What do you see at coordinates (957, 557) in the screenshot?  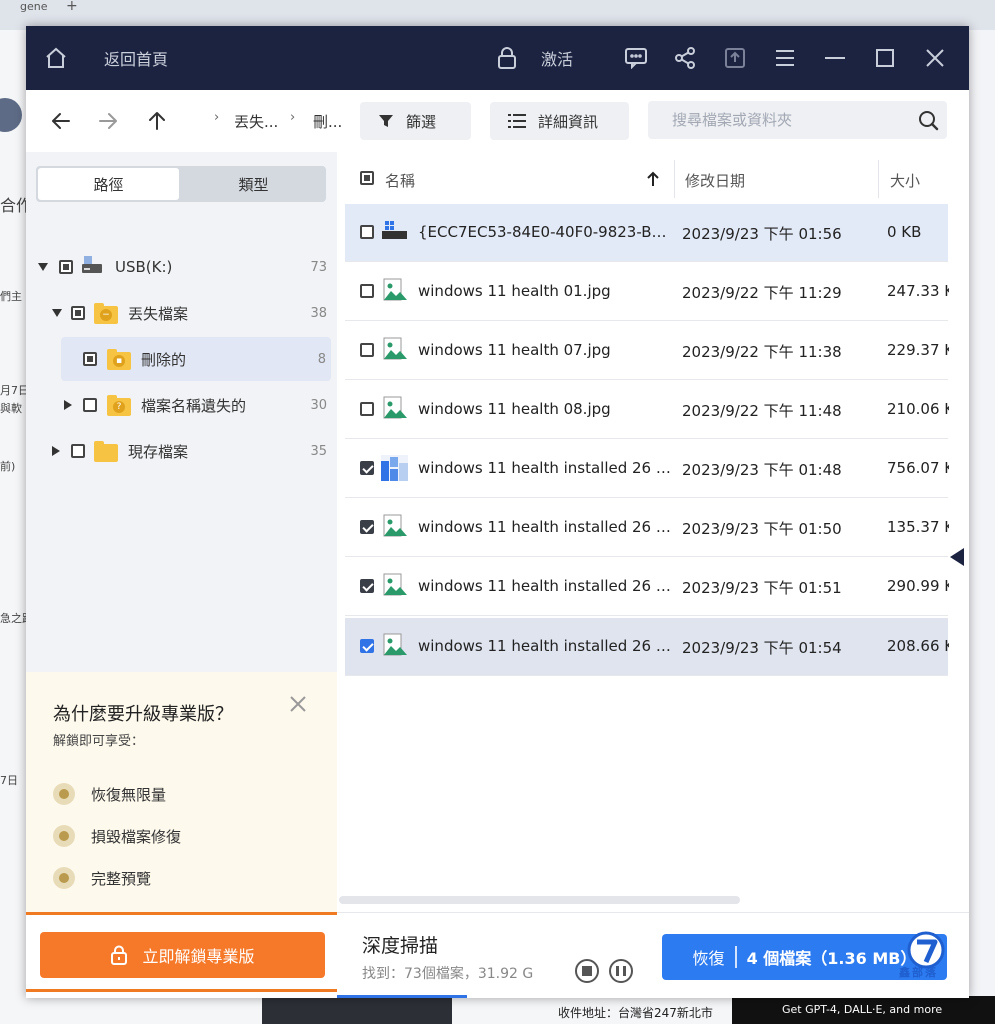 I see `collapse-handle-icon` at bounding box center [957, 557].